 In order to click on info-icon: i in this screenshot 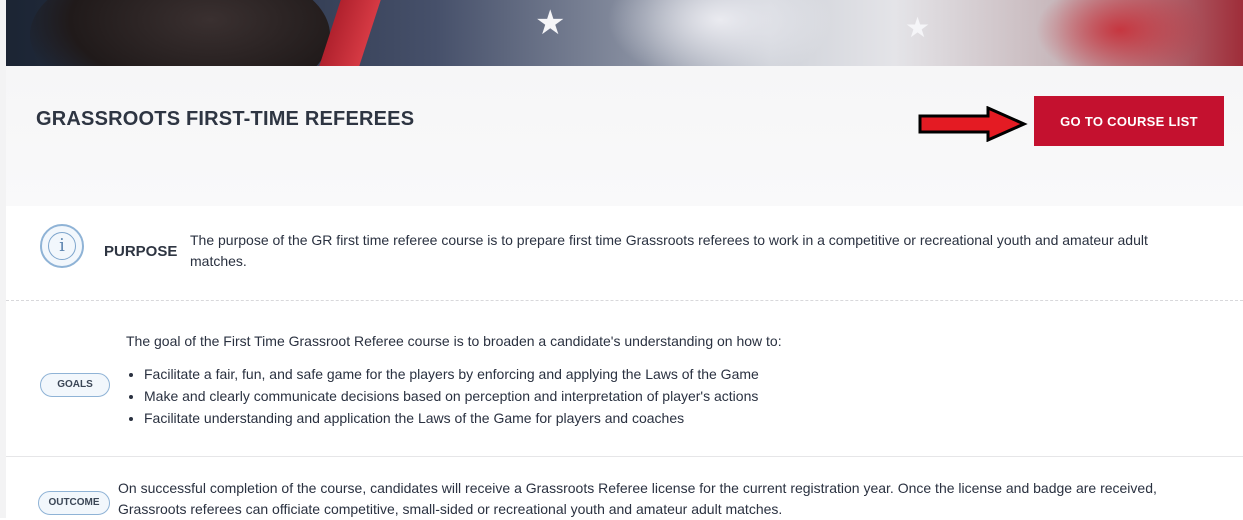, I will do `click(62, 246)`.